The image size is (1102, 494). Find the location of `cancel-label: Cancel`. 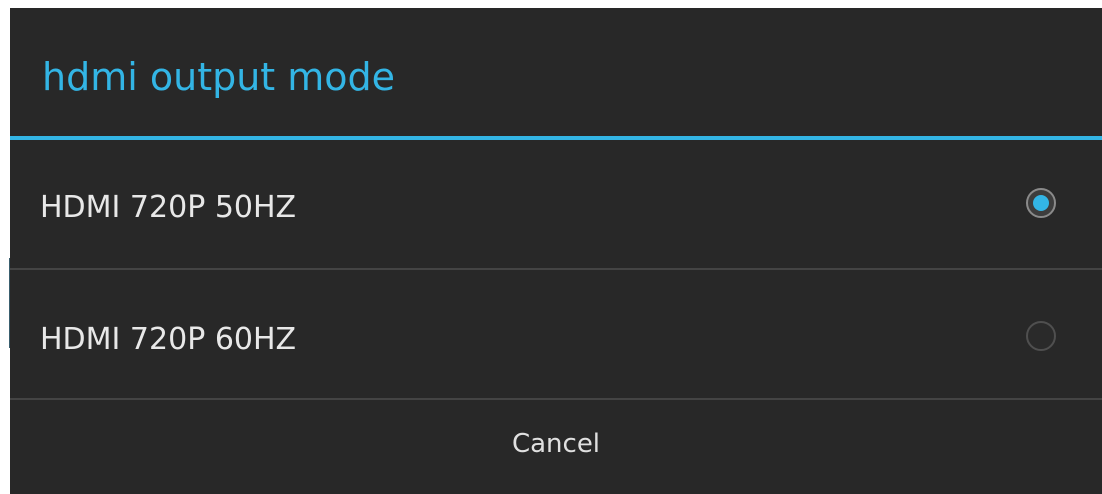

cancel-label: Cancel is located at coordinates (556, 444).